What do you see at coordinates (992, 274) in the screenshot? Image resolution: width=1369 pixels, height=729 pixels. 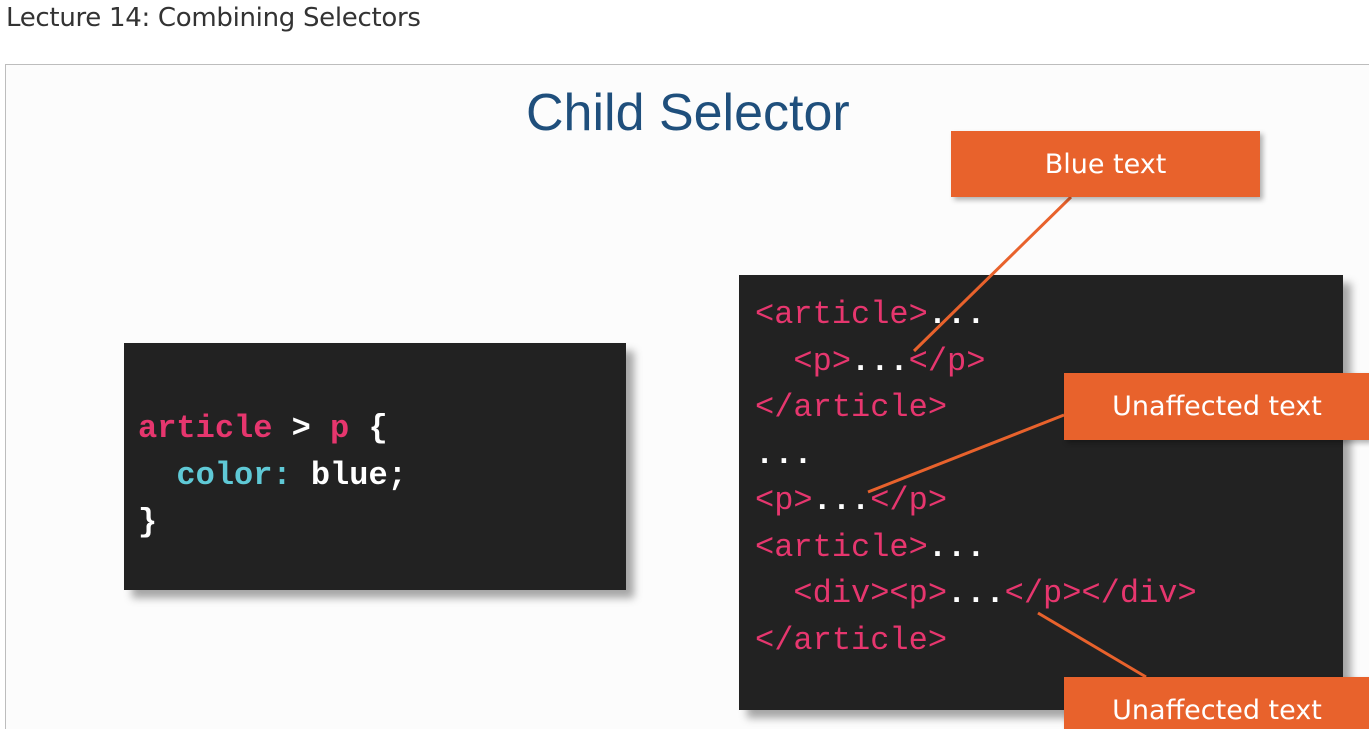 I see `pointer-line-blue` at bounding box center [992, 274].